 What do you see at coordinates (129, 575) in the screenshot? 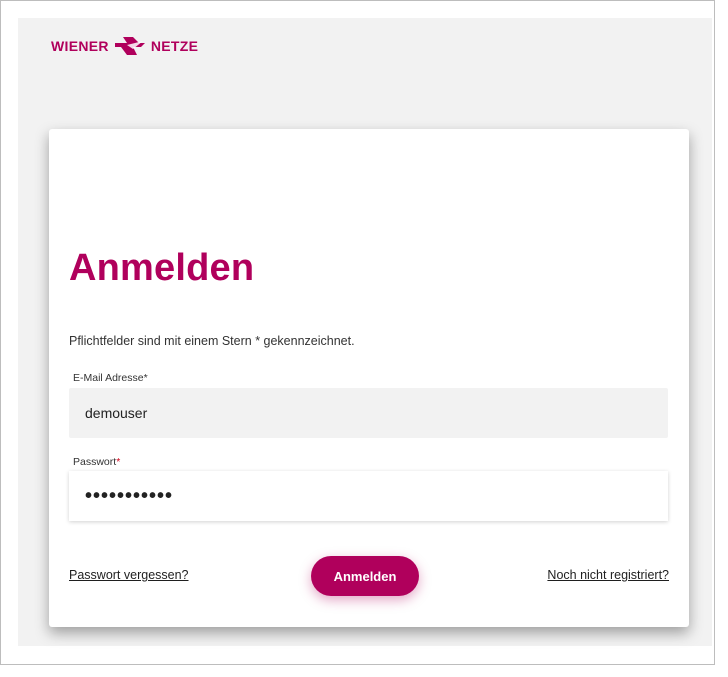
I see `forgot-password-link: Passwort vergessen?` at bounding box center [129, 575].